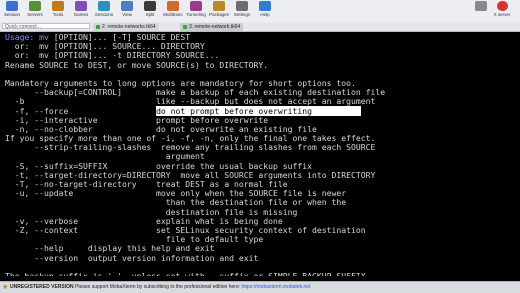  I want to click on tab-session-2: 2. remote-networks.tk64, so click(126, 27).